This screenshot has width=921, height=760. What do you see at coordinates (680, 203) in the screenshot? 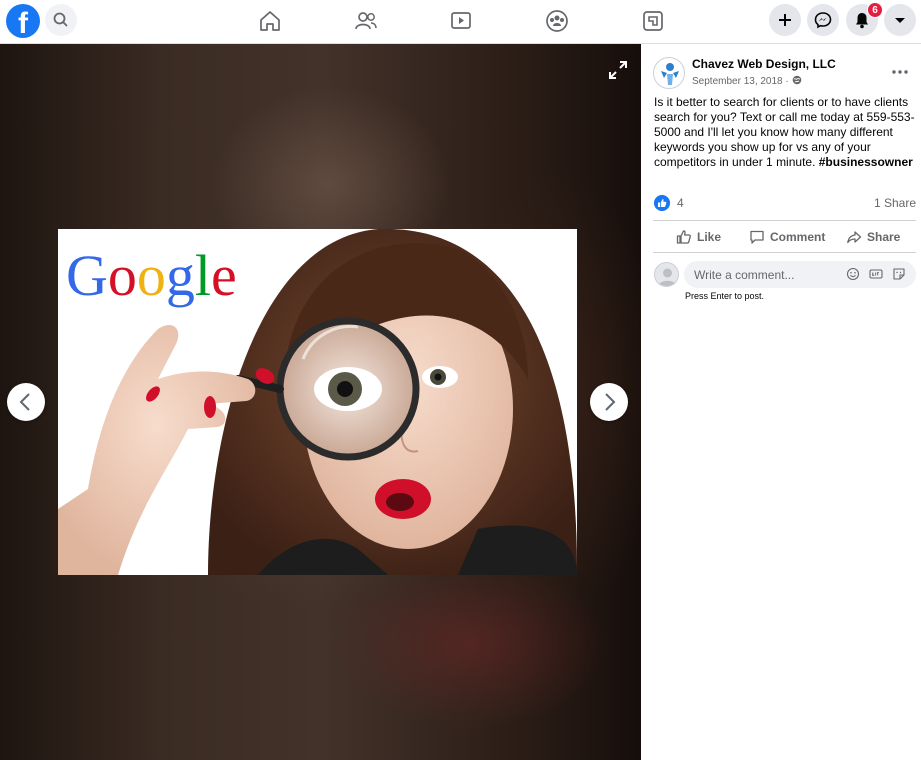
I see `like-count: 4` at bounding box center [680, 203].